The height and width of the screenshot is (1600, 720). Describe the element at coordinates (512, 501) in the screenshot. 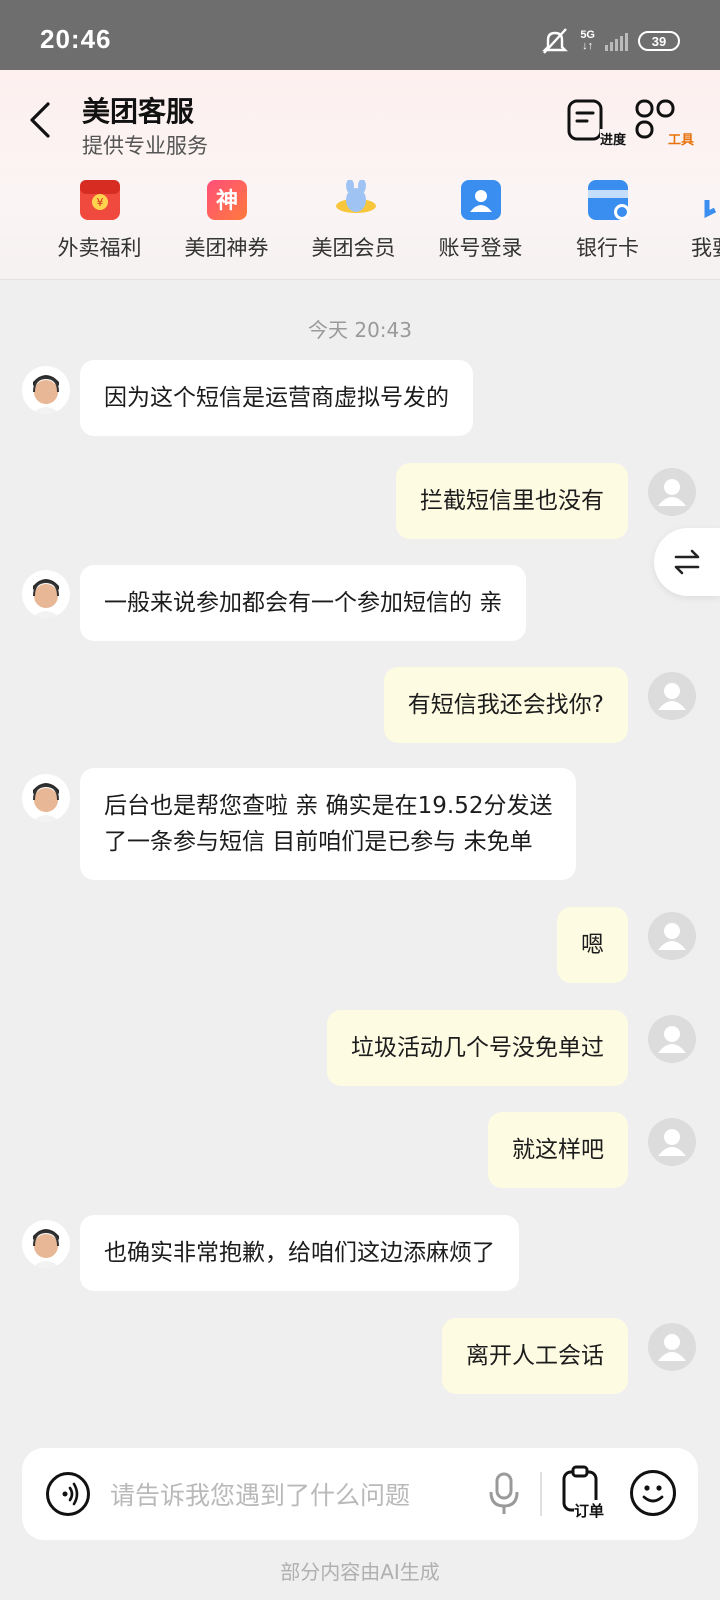

I see `user-message: 拦截短信里也没有` at that location.